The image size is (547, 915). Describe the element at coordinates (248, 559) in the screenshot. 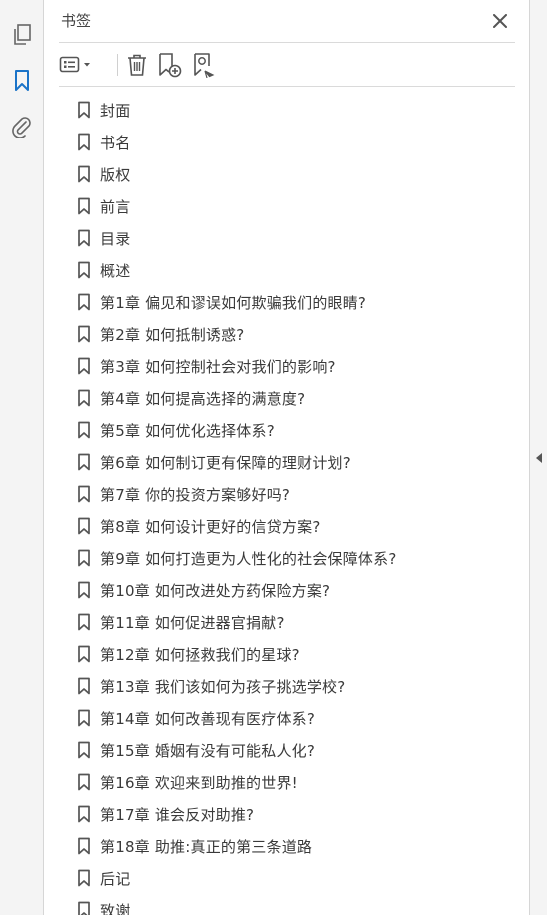

I see `bookmark-label: 第9章 如何打造更为人性化的社会保障体系?` at that location.